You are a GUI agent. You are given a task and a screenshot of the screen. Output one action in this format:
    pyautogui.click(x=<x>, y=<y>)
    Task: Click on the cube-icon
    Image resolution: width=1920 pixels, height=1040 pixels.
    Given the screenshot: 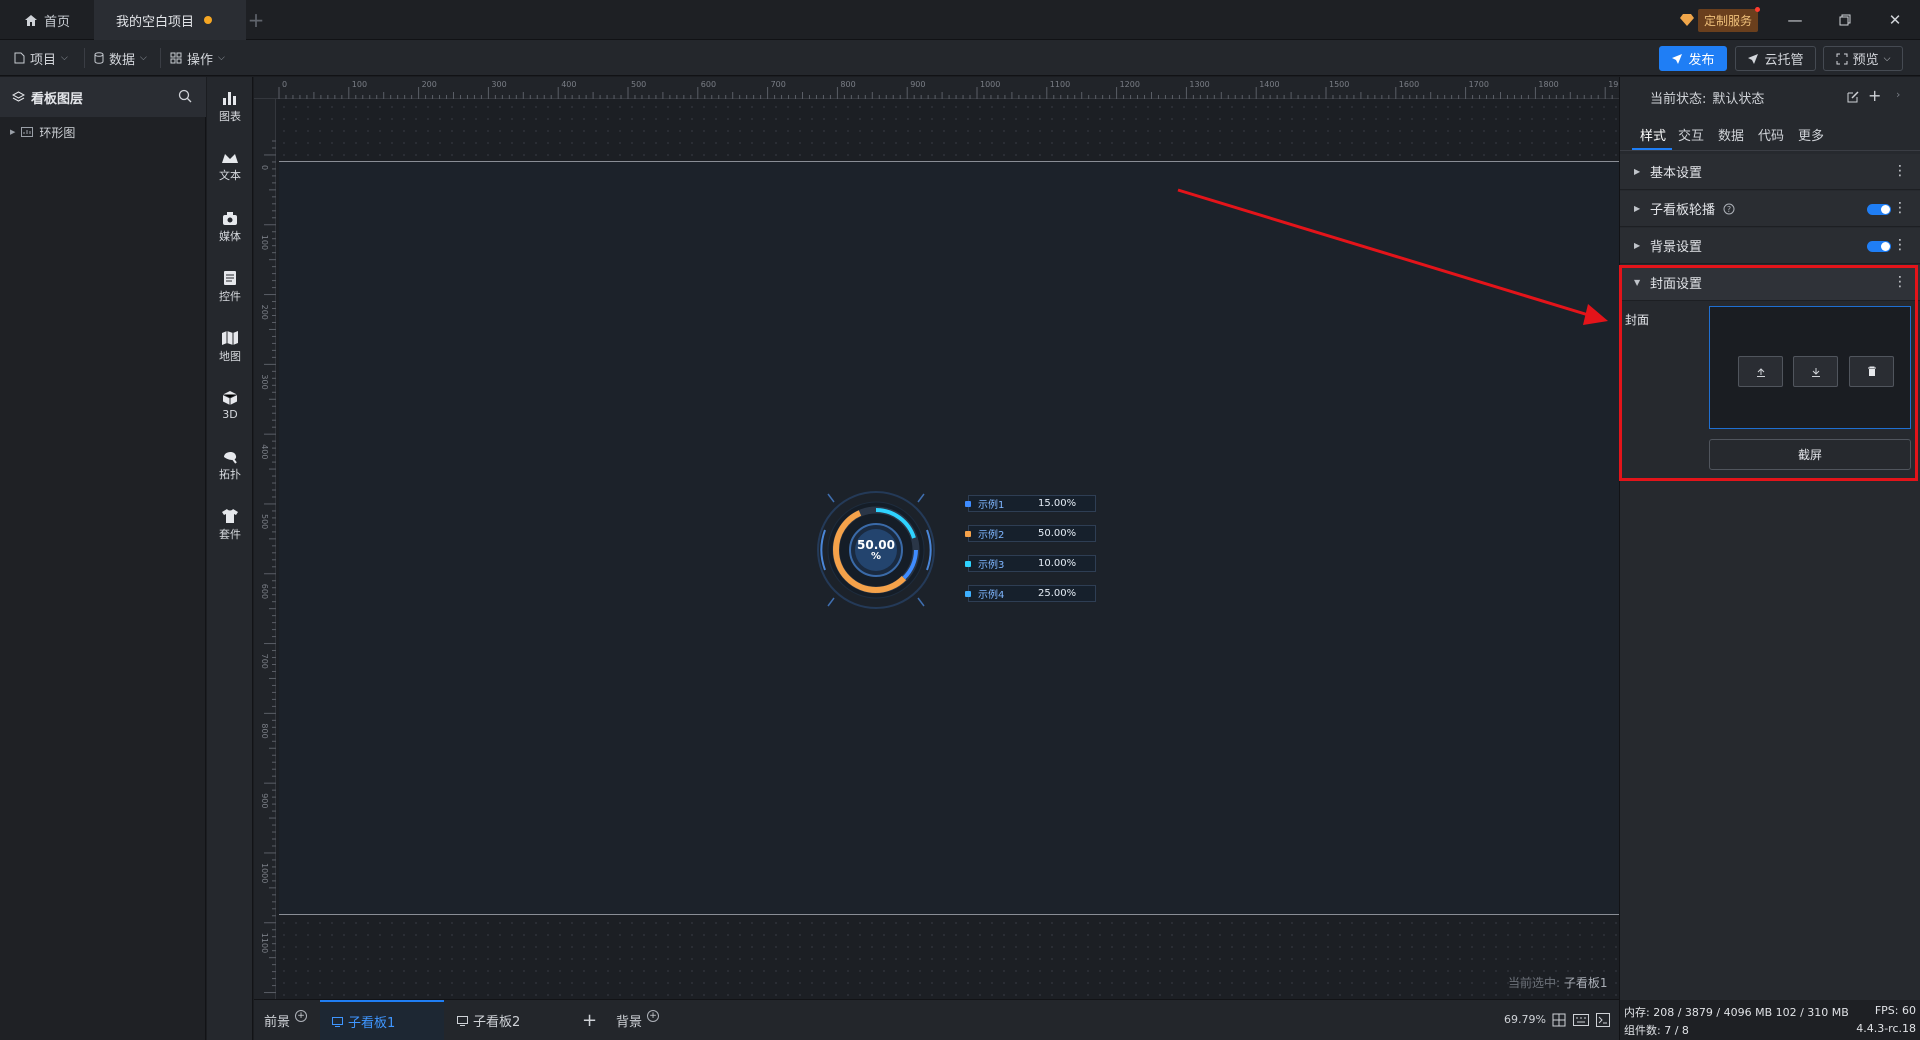 What is the action you would take?
    pyautogui.click(x=230, y=397)
    